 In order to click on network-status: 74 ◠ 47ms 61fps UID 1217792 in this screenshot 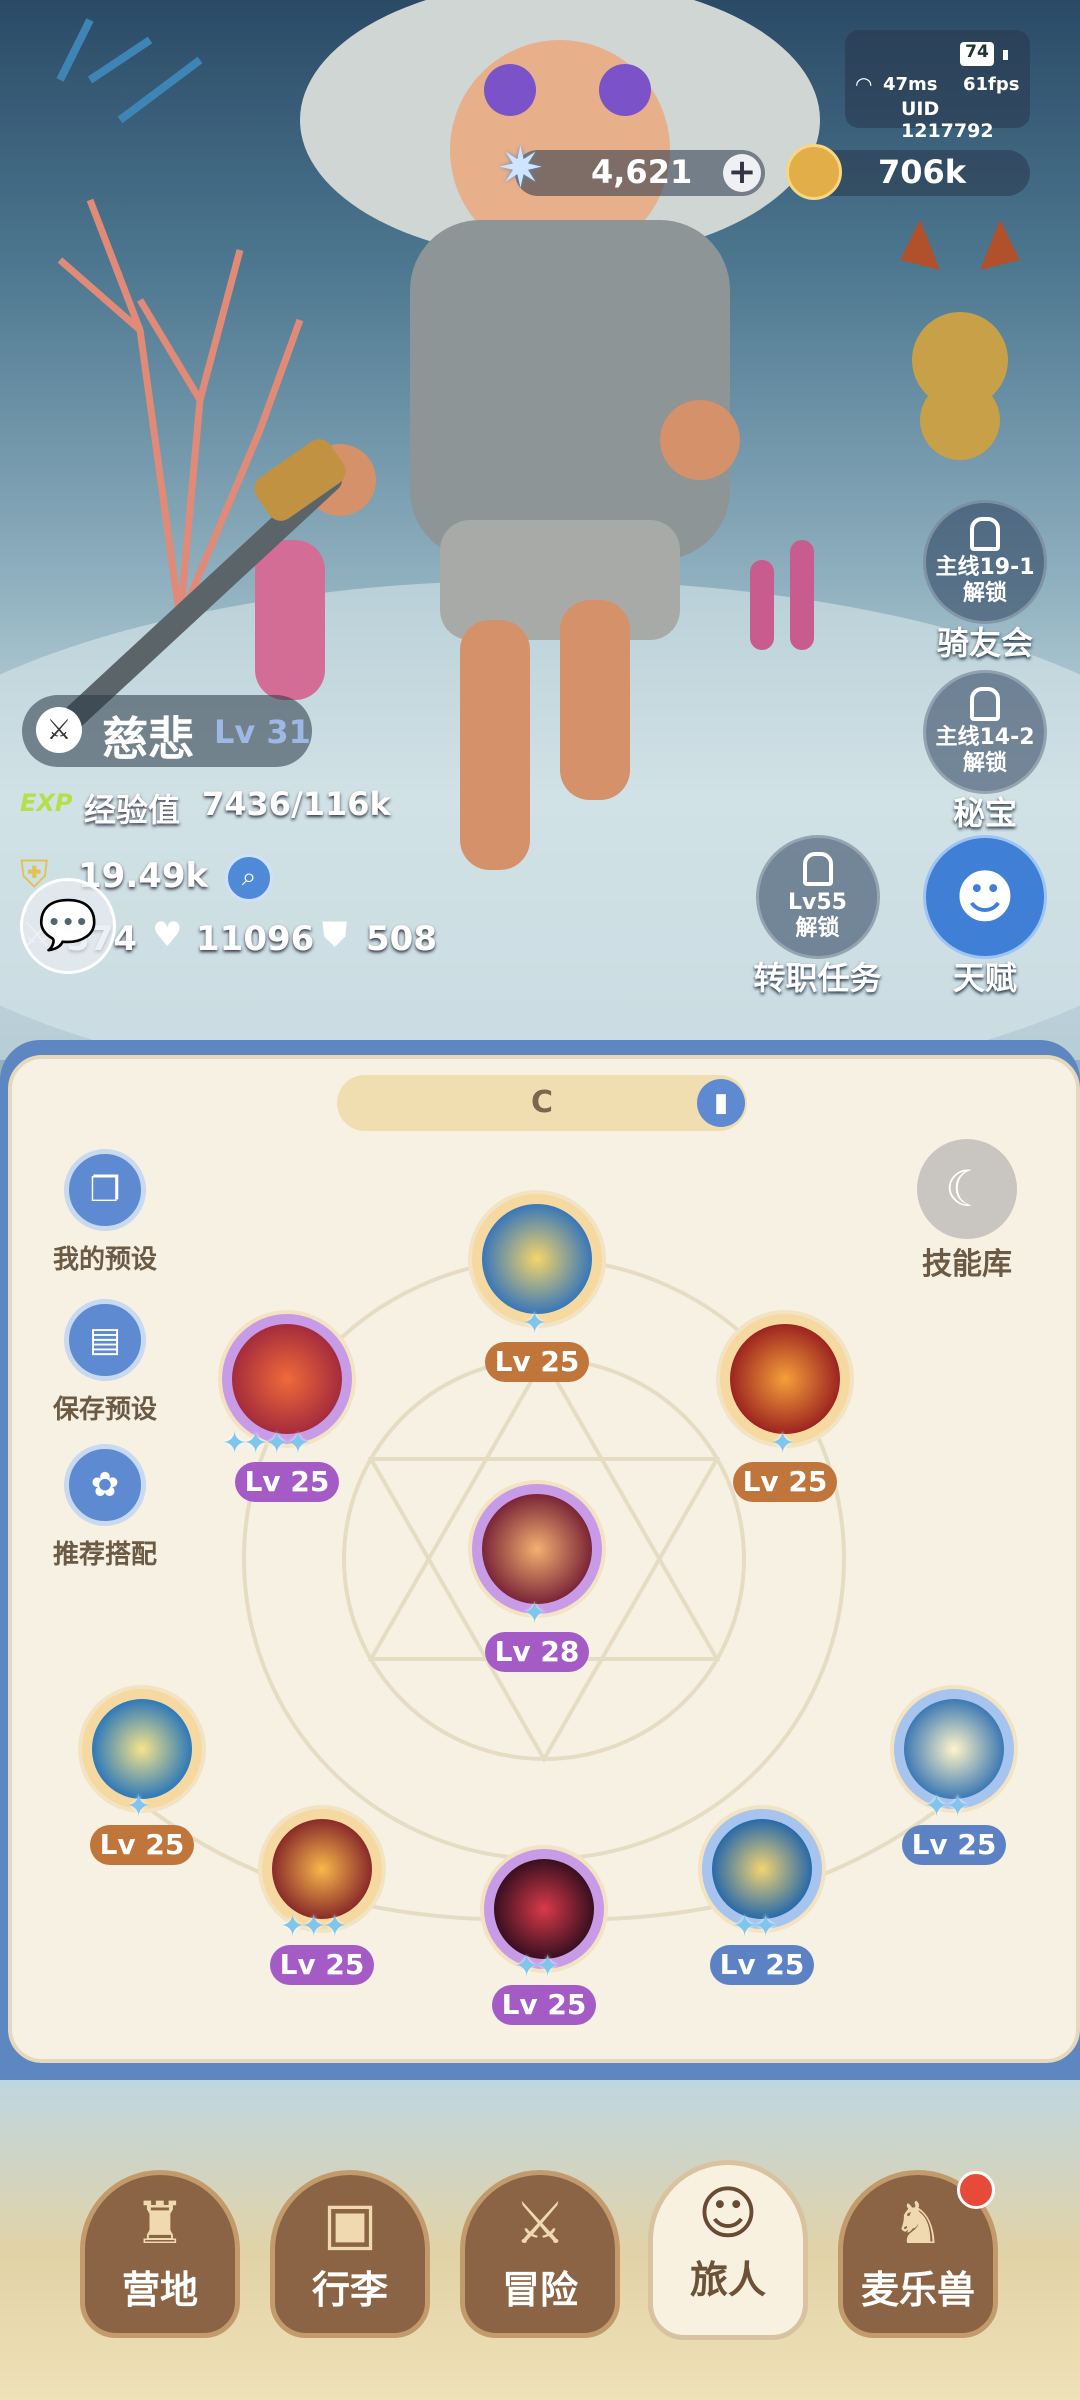, I will do `click(937, 86)`.